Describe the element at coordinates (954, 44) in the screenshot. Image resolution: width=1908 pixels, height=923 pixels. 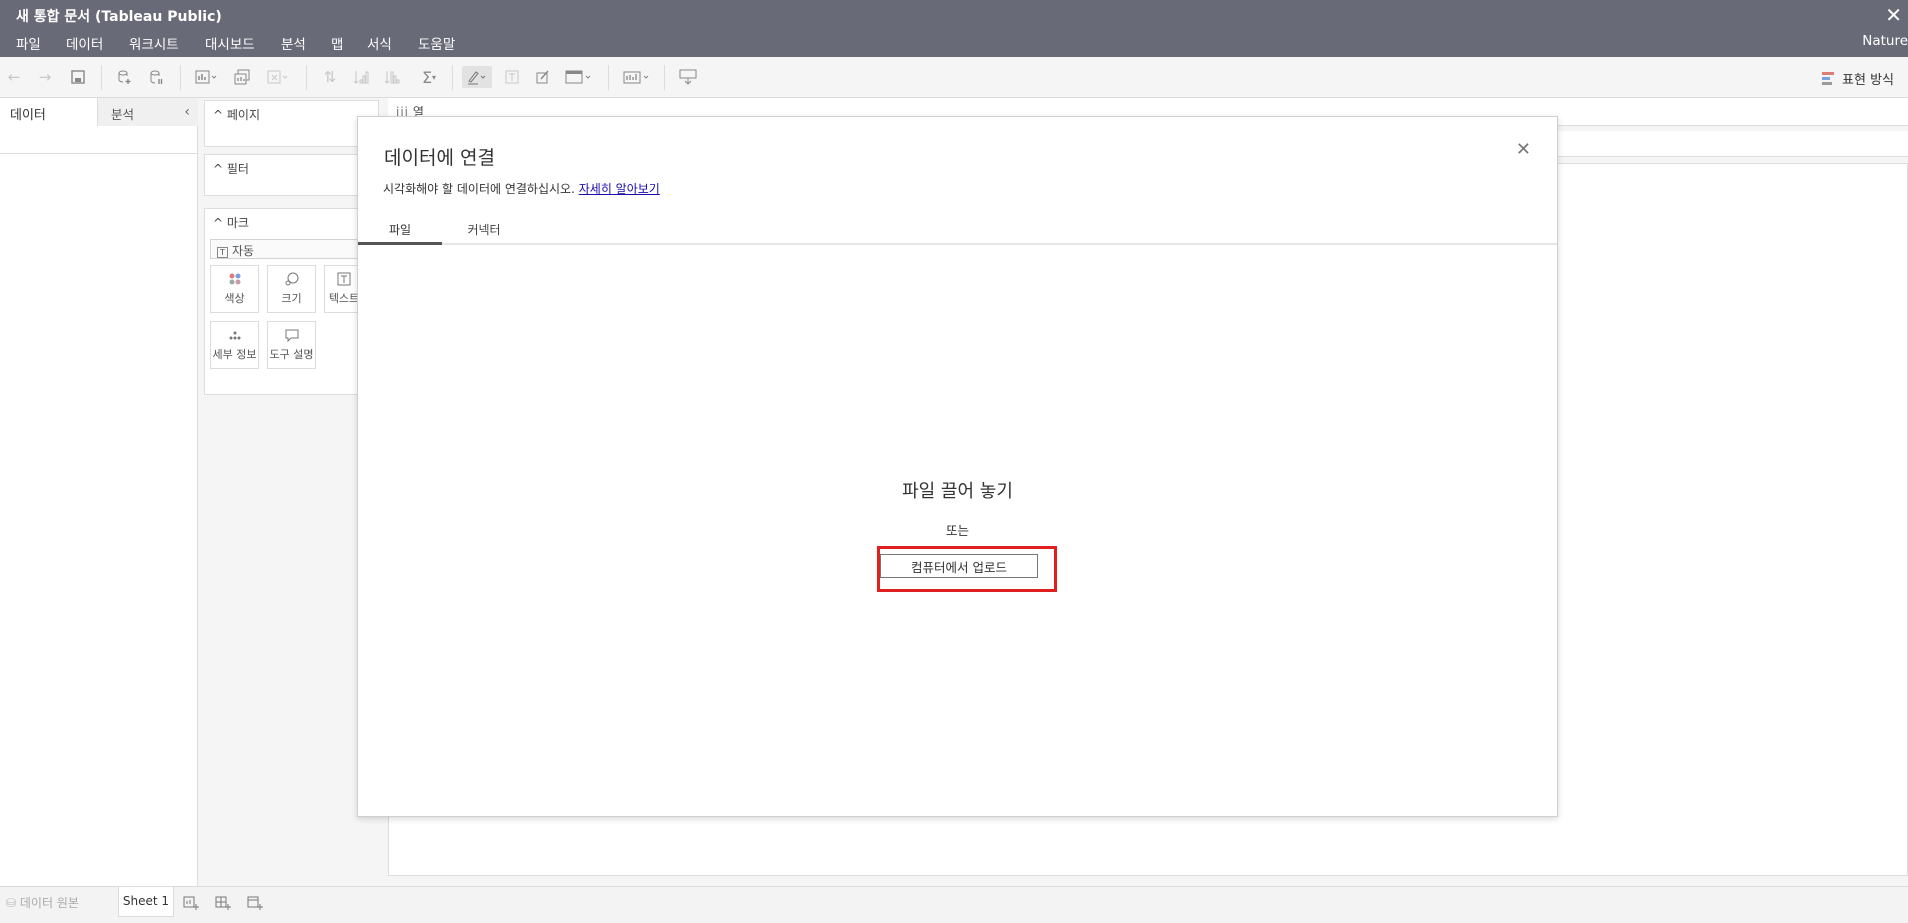
I see `menu-bar: 파일 데이터 워크시트 대시보드 분석 맵 서식 도움말 Nature` at that location.